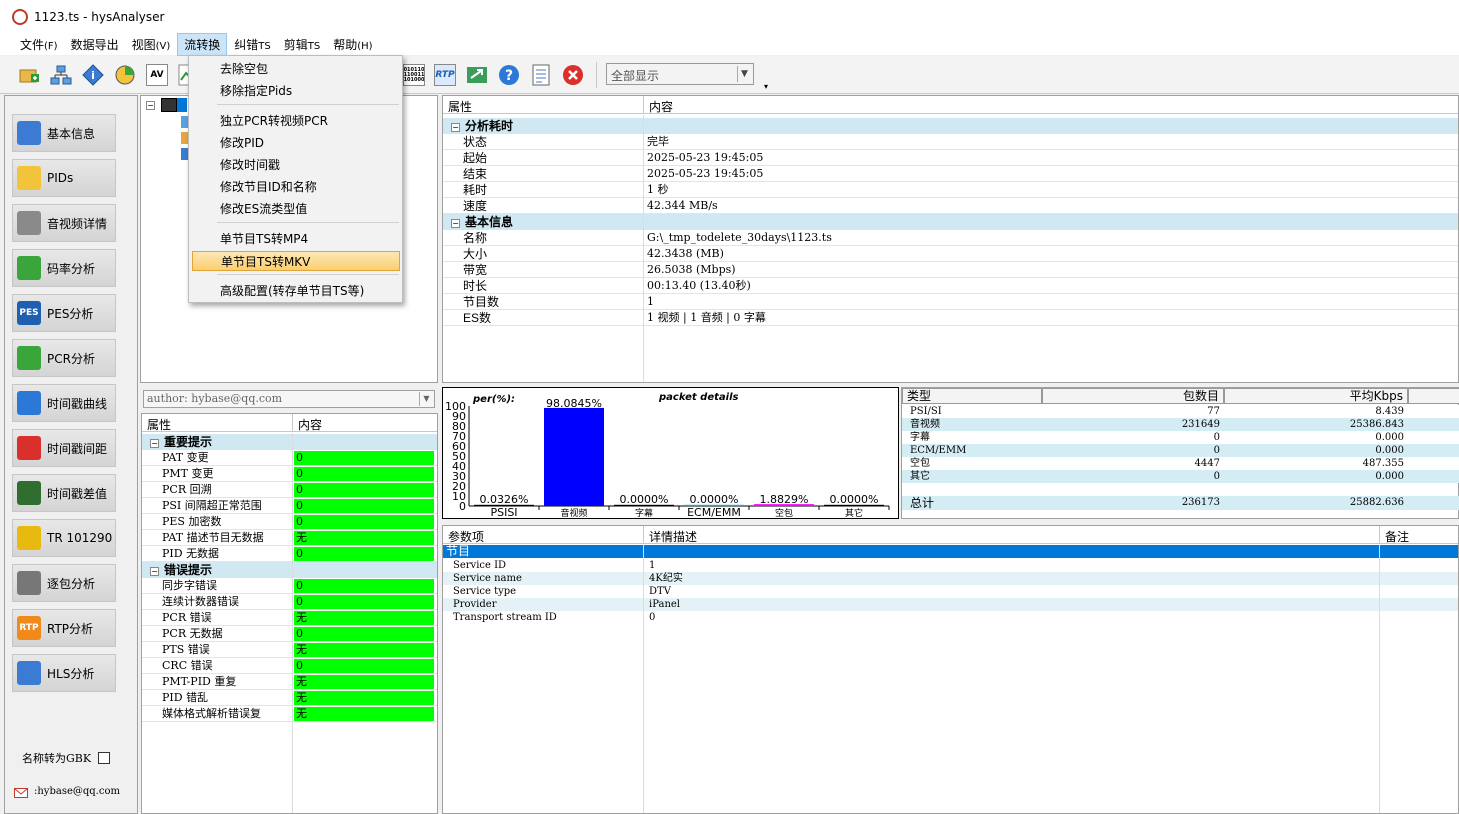  Describe the element at coordinates (950, 270) in the screenshot. I see `info-row: 带宽 26.5038 (Mbps)` at that location.